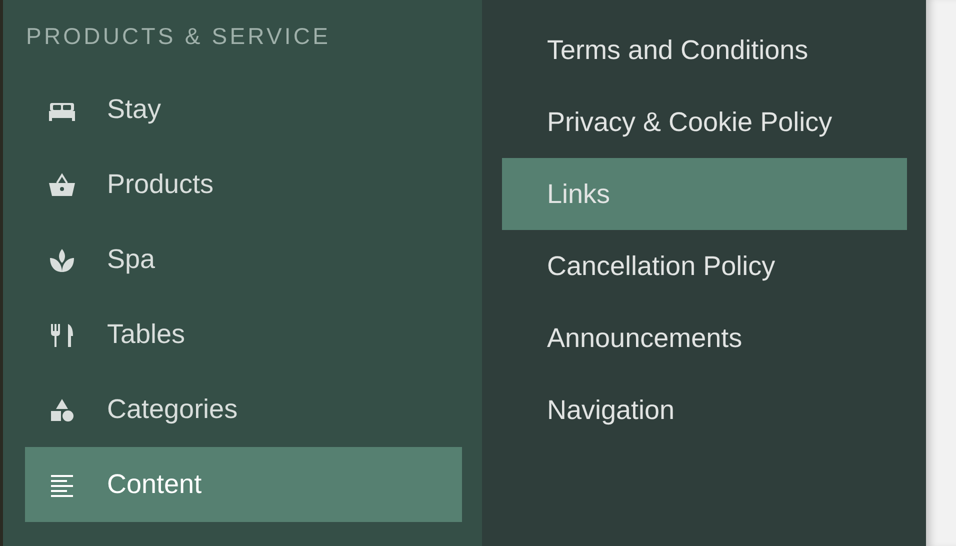  Describe the element at coordinates (243, 184) in the screenshot. I see `sidebar-item: Products` at that location.